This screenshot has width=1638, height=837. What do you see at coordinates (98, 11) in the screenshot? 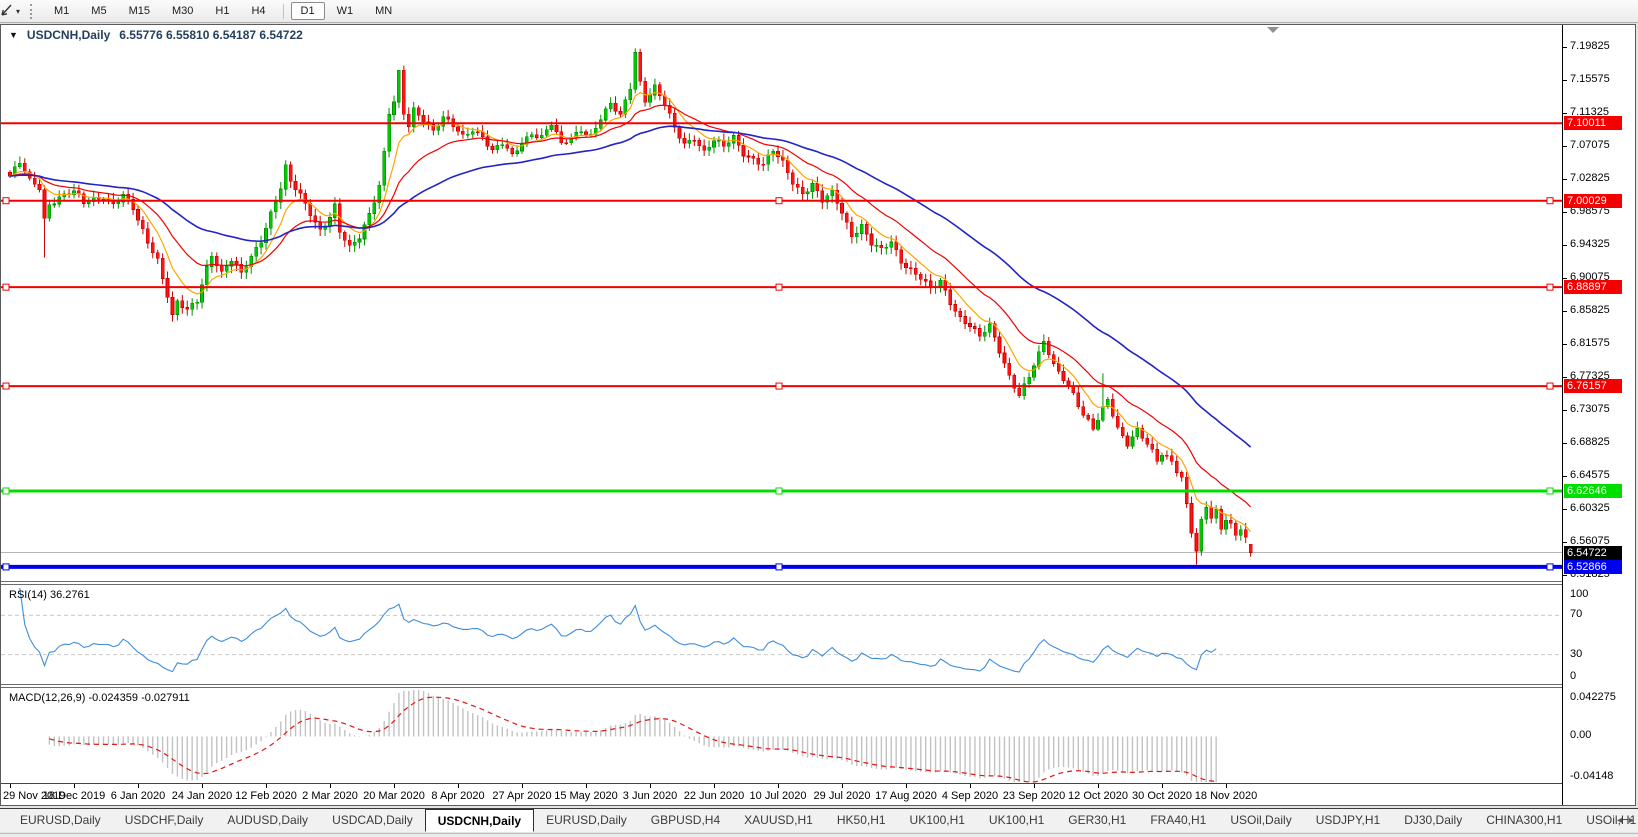
I see `timeframe-button-m5: M5` at bounding box center [98, 11].